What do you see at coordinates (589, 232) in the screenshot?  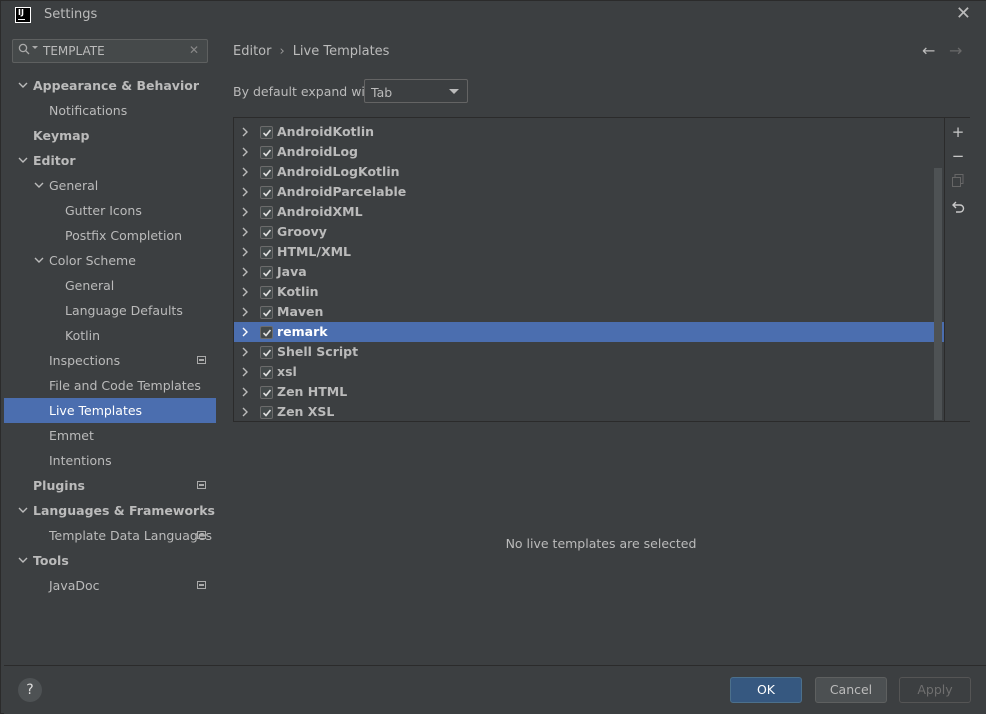 I see `template-group-row: Groovy` at bounding box center [589, 232].